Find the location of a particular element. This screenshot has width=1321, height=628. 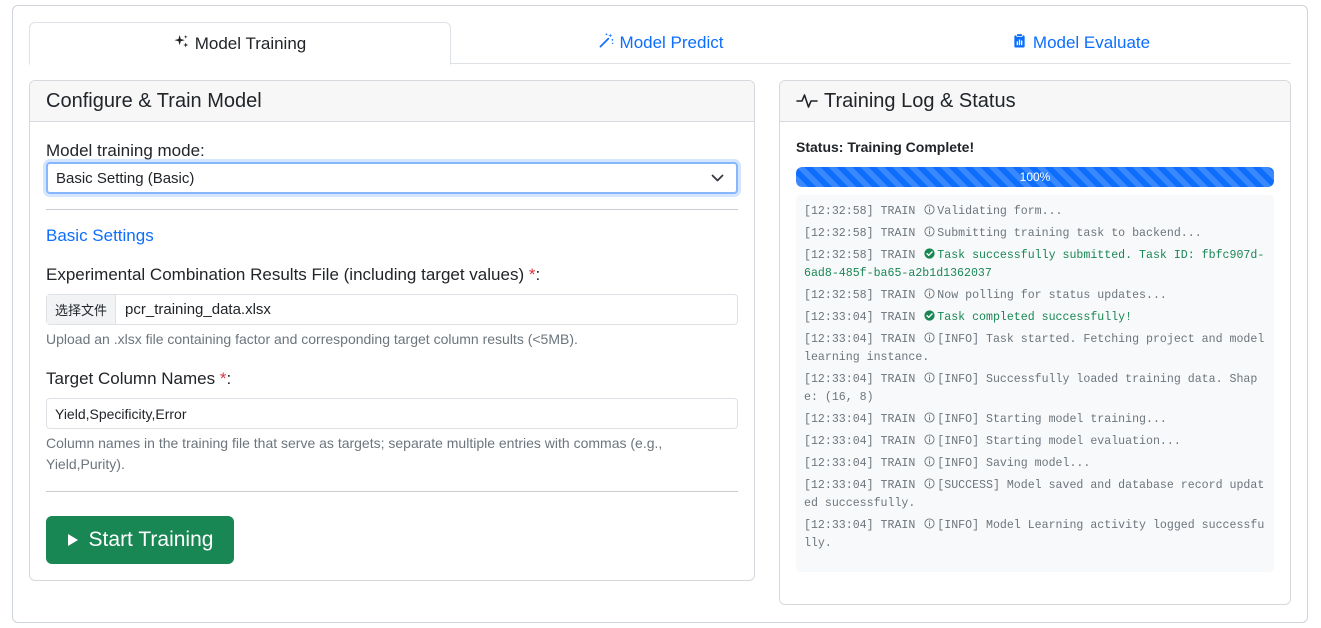

mode-select-value: Basic Setting (Basic) is located at coordinates (125, 178).